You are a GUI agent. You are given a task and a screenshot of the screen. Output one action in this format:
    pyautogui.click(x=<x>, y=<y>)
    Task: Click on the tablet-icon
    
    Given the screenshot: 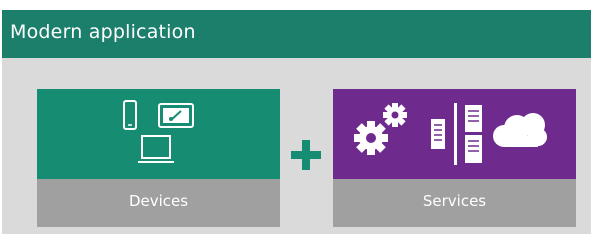 What is the action you would take?
    pyautogui.click(x=176, y=115)
    